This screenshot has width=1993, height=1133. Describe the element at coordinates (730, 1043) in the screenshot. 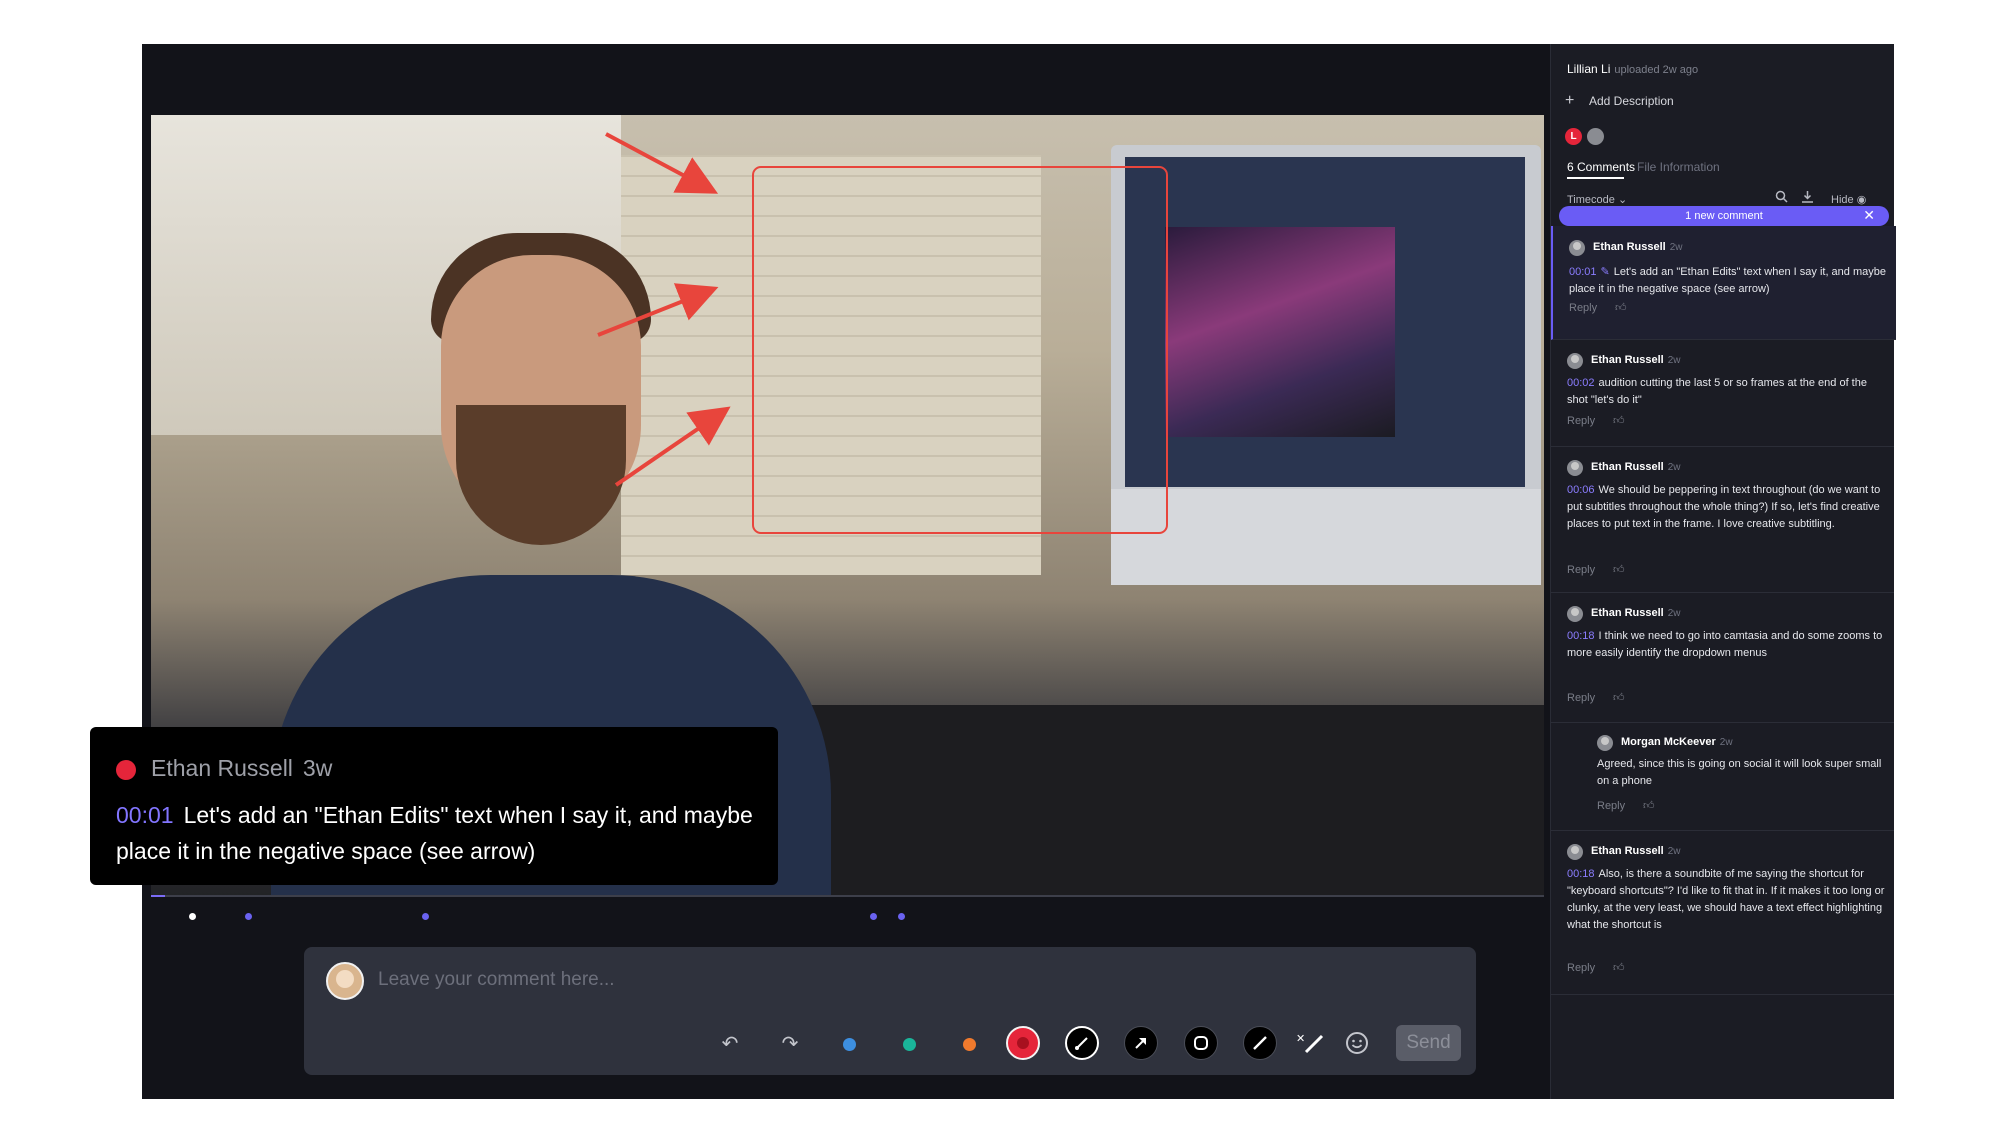

I see `undo-icon: ↶` at that location.